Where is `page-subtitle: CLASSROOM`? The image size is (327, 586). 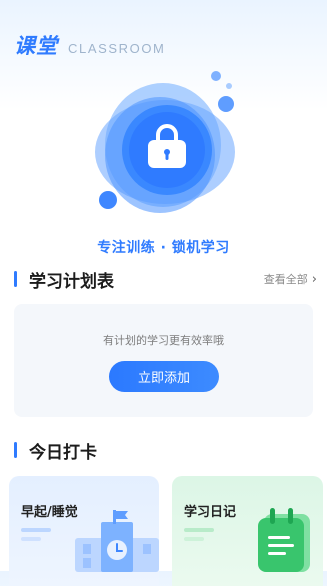 page-subtitle: CLASSROOM is located at coordinates (117, 48).